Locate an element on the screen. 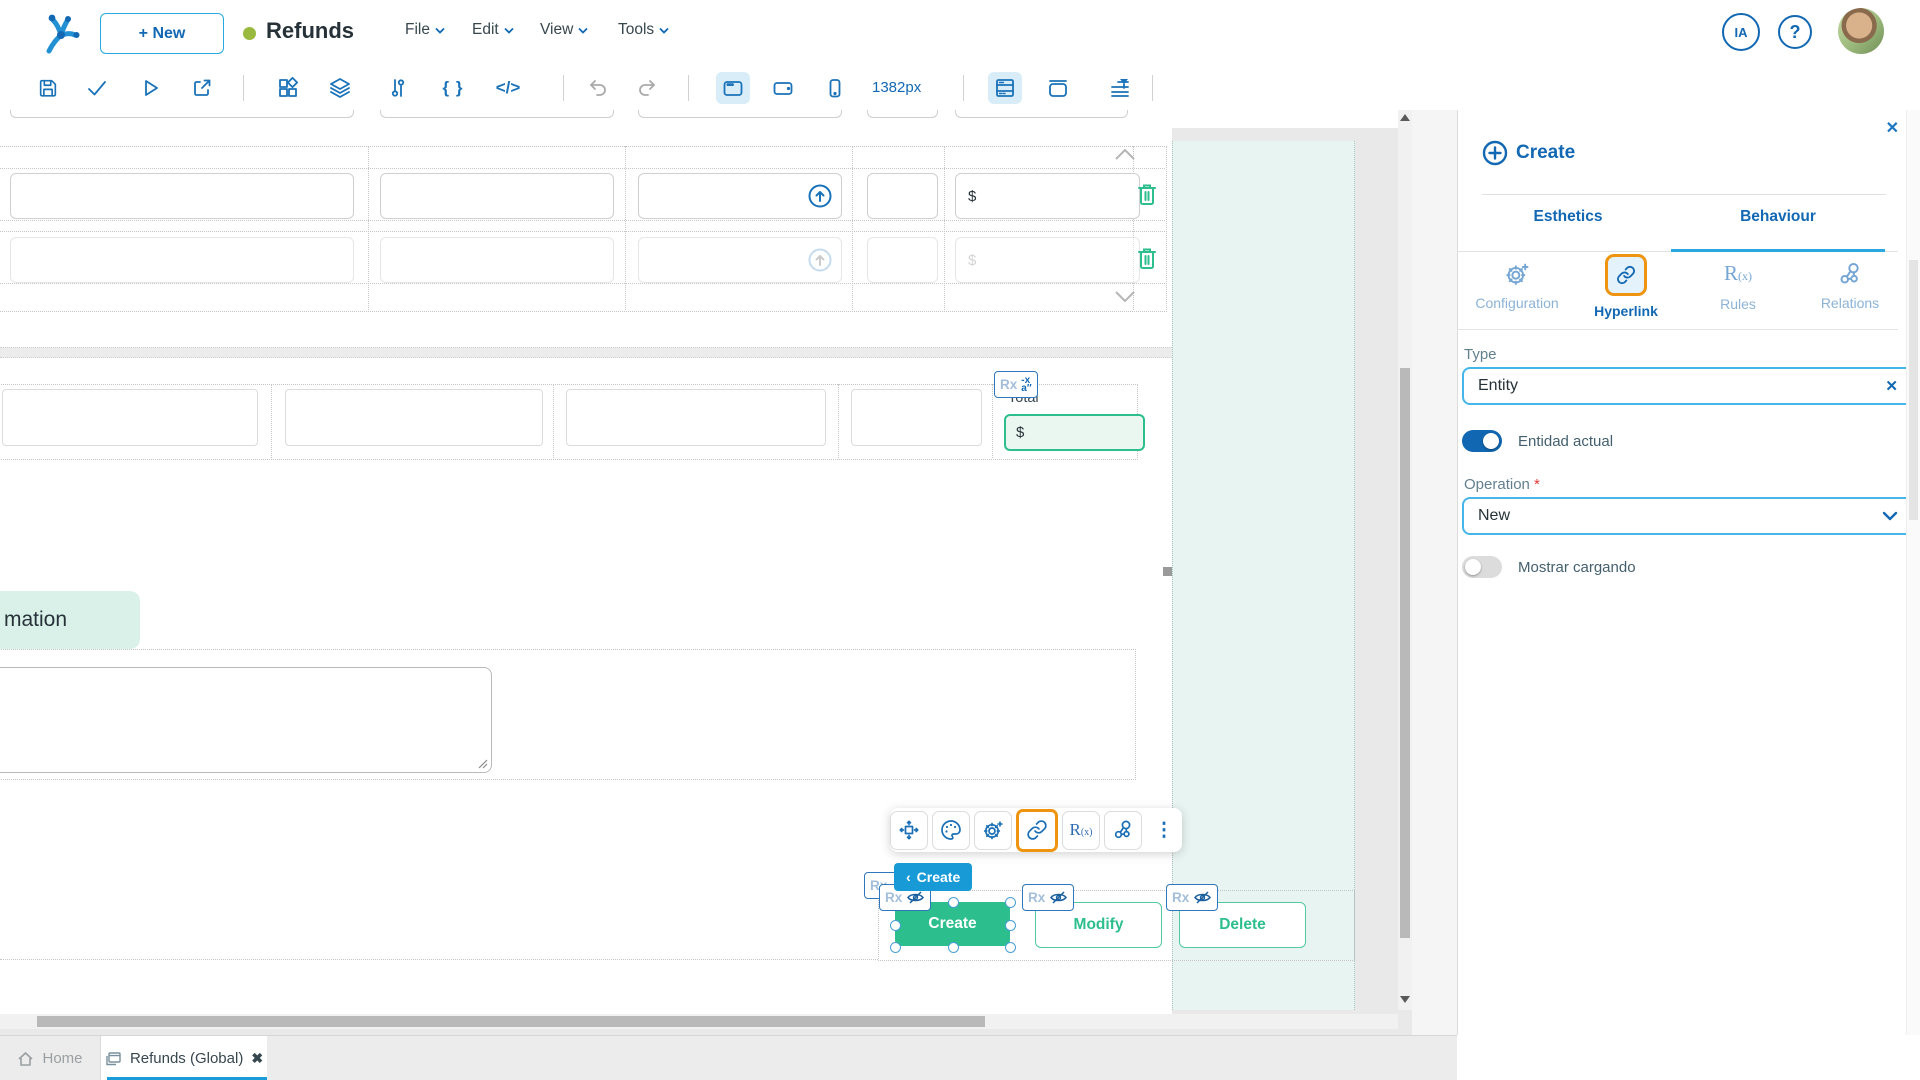 This screenshot has height=1080, width=1920. tab-home: Home is located at coordinates (50, 1058).